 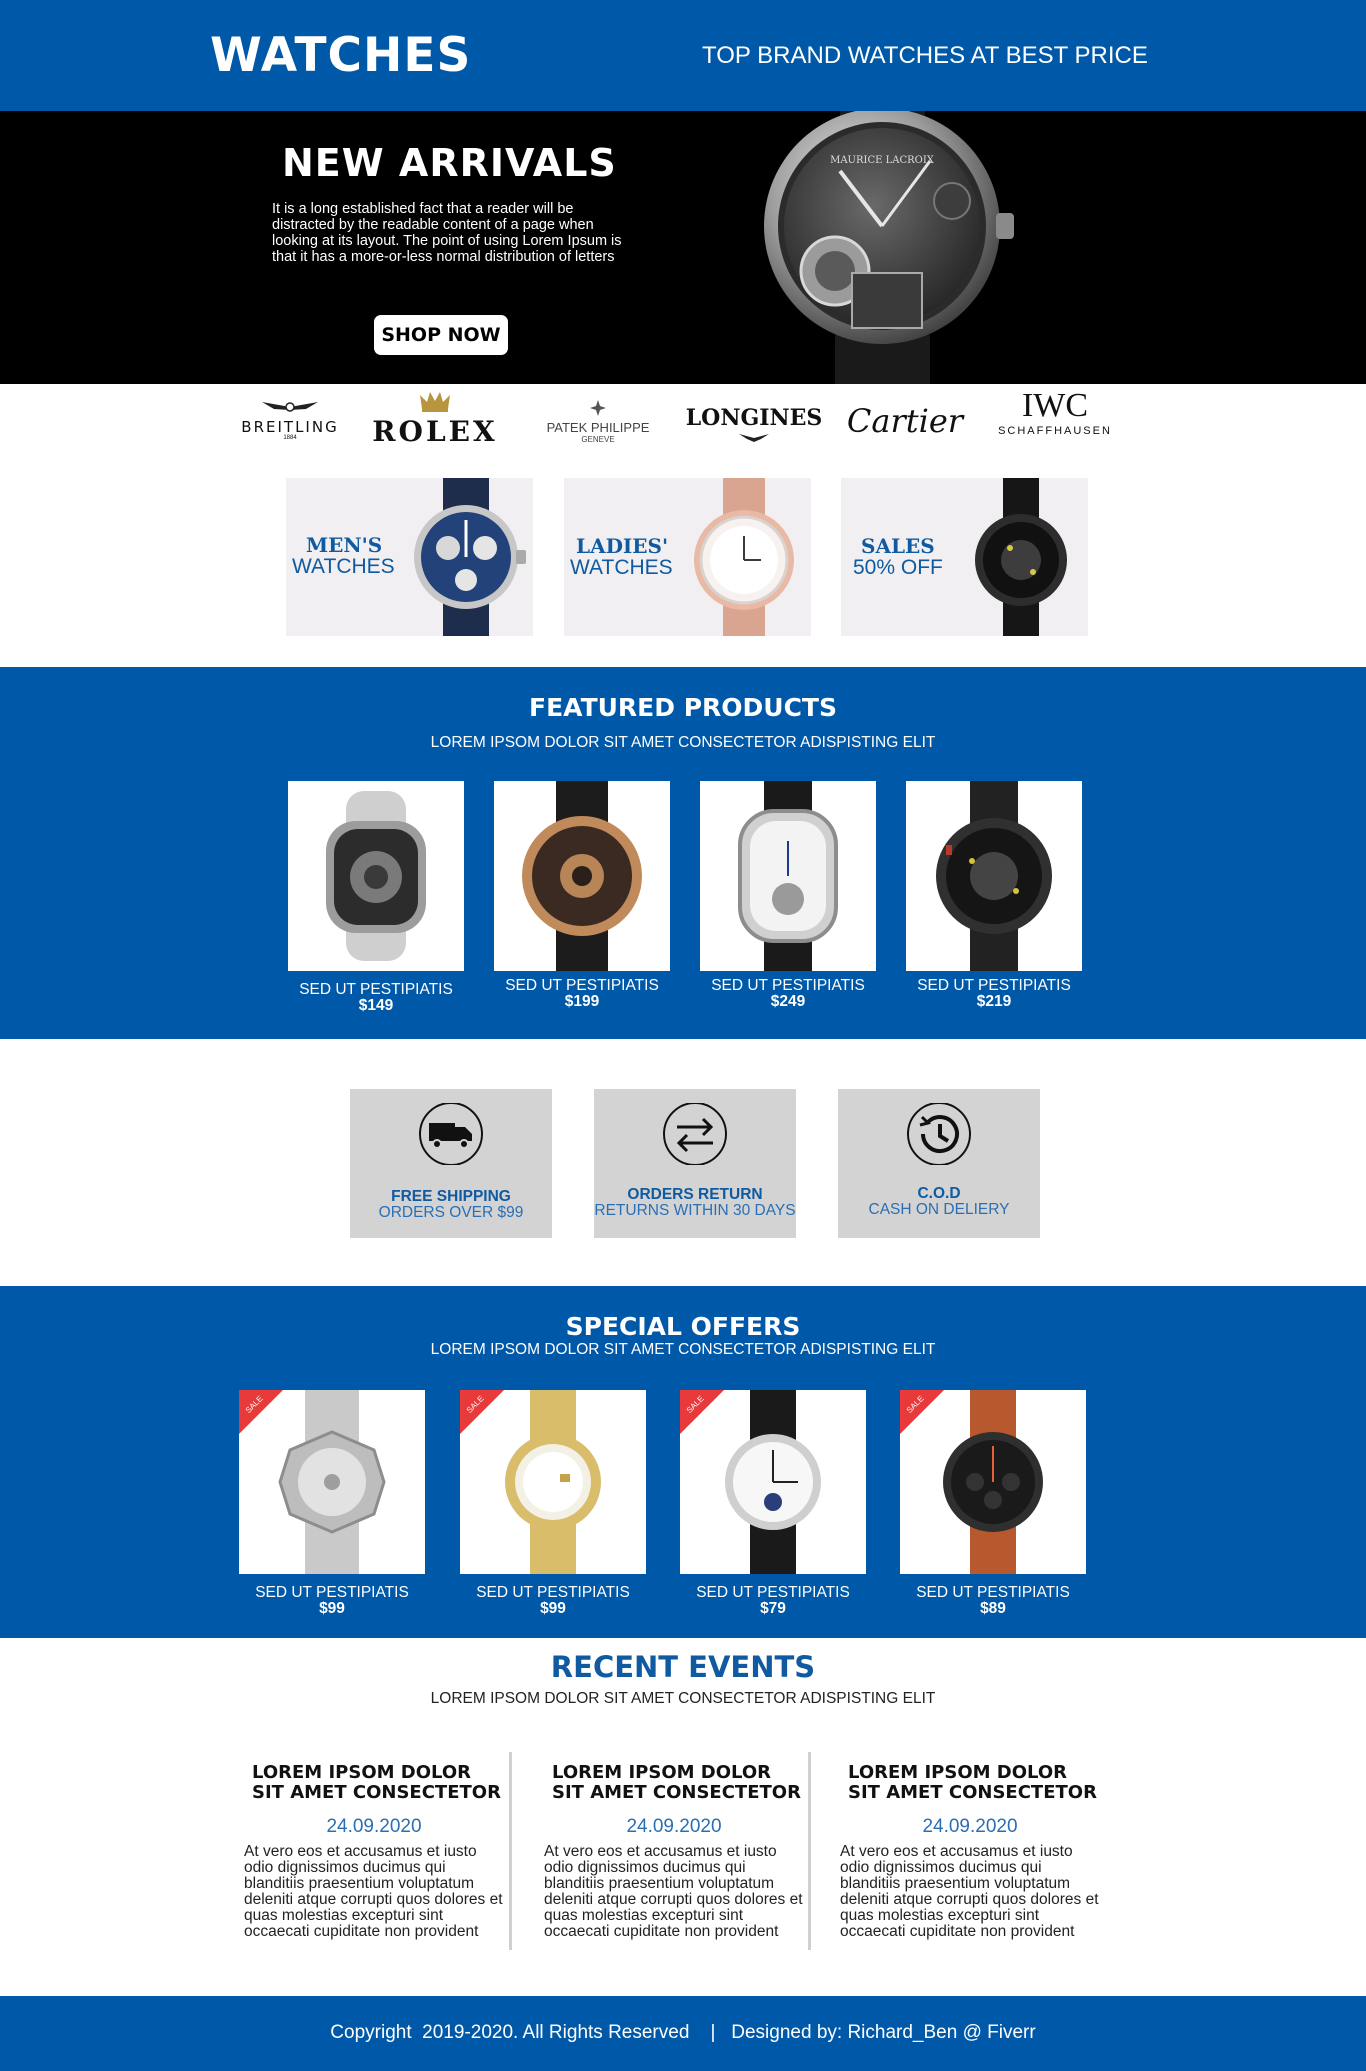 What do you see at coordinates (1055, 405) in the screenshot?
I see `brand-name: IWC` at bounding box center [1055, 405].